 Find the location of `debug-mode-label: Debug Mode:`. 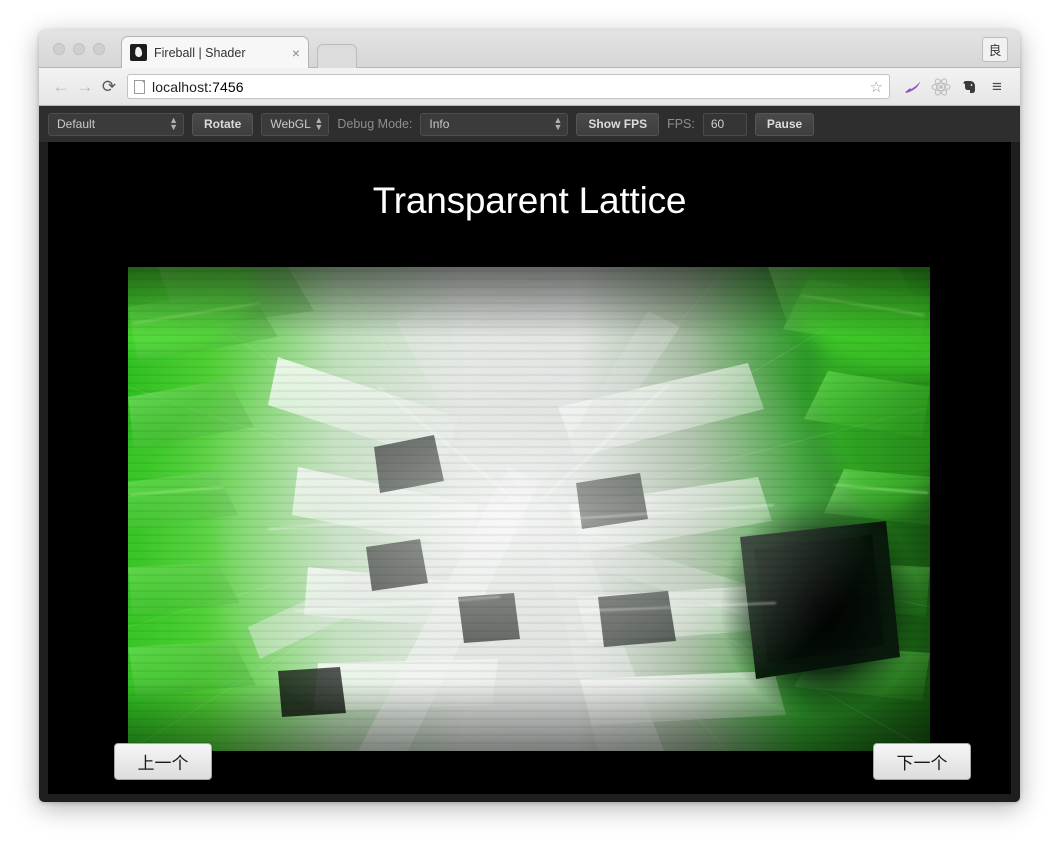

debug-mode-label: Debug Mode: is located at coordinates (375, 124).